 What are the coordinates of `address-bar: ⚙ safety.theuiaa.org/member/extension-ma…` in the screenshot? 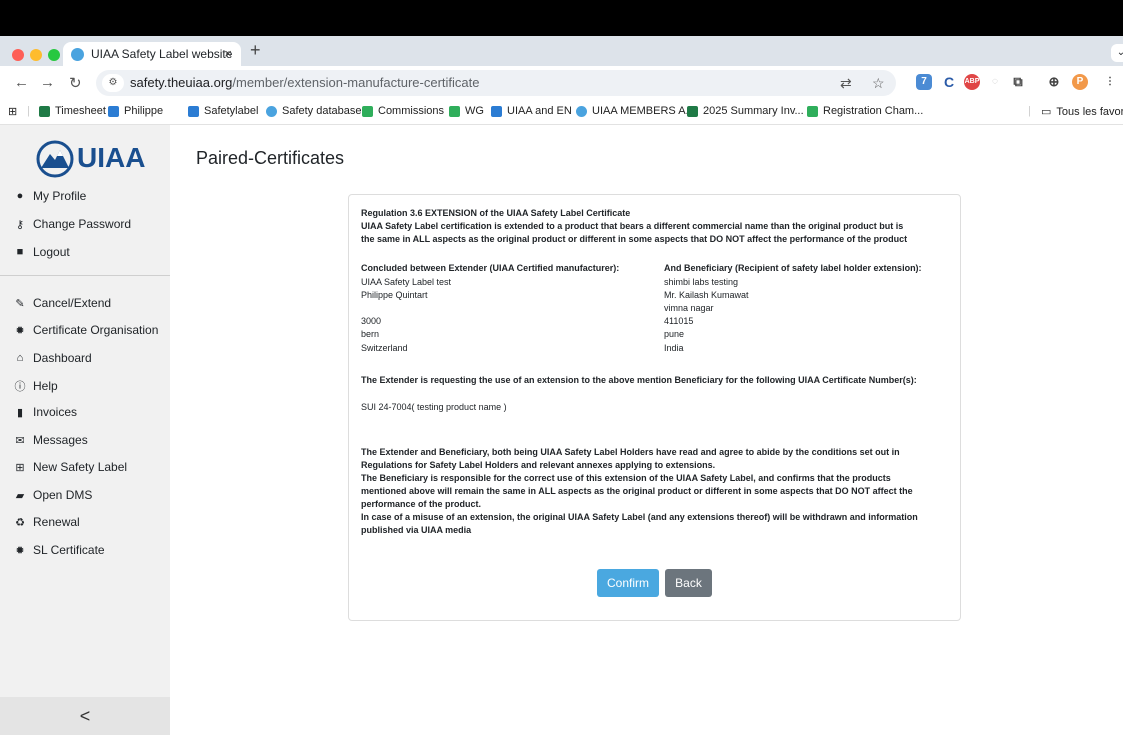 It's located at (496, 83).